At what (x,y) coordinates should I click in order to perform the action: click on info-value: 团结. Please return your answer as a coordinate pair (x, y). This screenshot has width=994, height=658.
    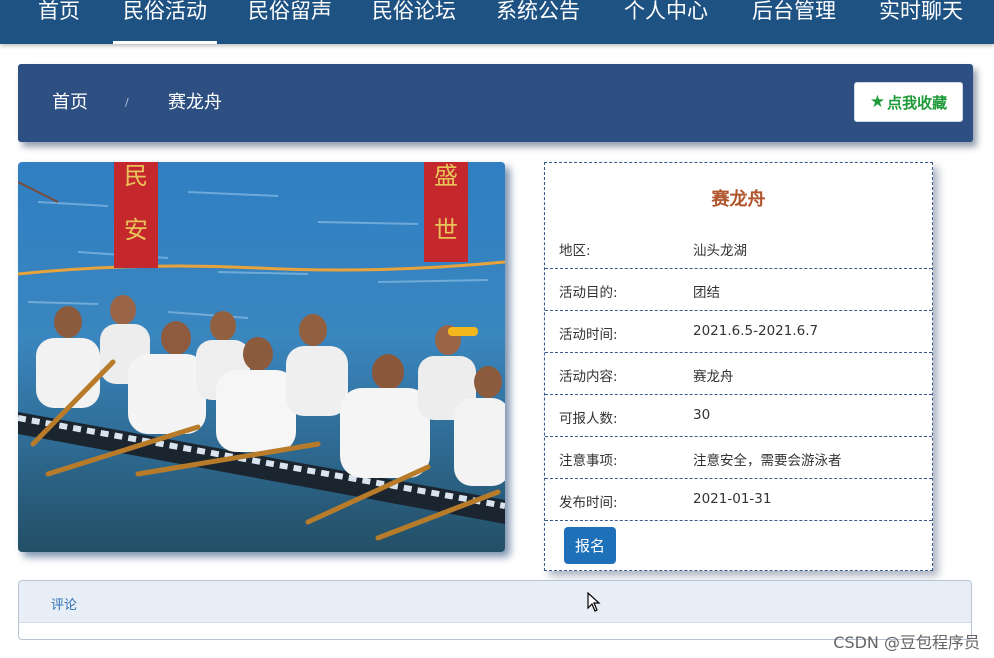
    Looking at the image, I should click on (706, 293).